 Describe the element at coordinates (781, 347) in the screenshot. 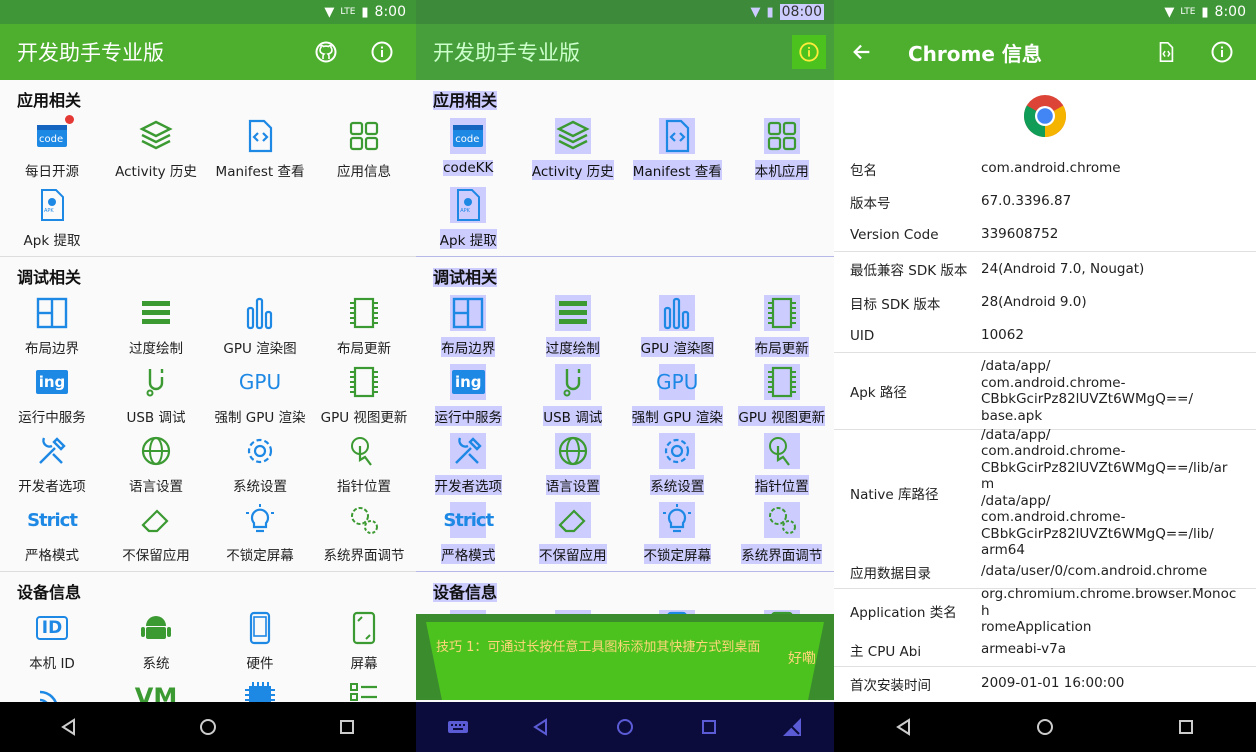

I see `tool-label: 布局更新` at that location.